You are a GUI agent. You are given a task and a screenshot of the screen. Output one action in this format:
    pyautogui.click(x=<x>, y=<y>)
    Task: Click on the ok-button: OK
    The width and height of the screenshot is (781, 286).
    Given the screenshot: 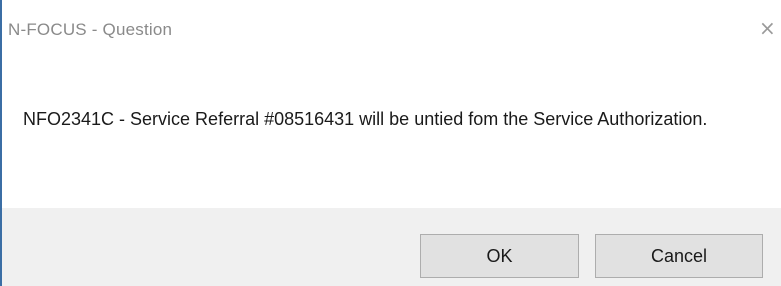 What is the action you would take?
    pyautogui.click(x=499, y=256)
    